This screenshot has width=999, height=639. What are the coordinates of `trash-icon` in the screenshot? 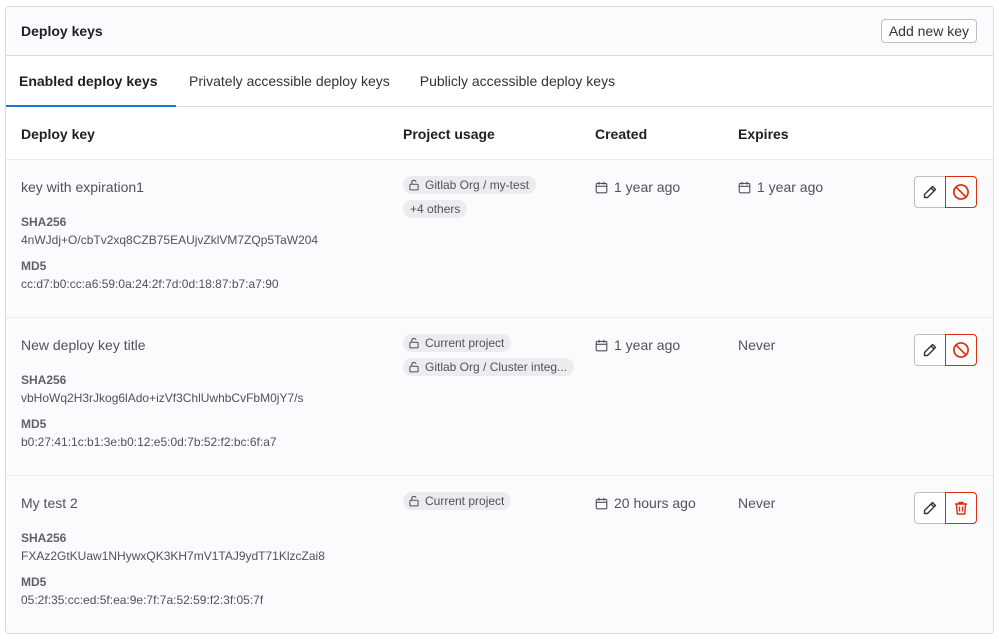 It's located at (961, 508).